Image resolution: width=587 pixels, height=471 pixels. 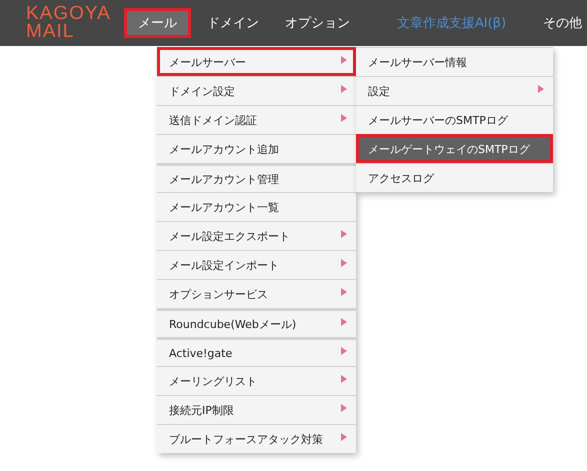 What do you see at coordinates (157, 23) in the screenshot?
I see `nav-tab: メール` at bounding box center [157, 23].